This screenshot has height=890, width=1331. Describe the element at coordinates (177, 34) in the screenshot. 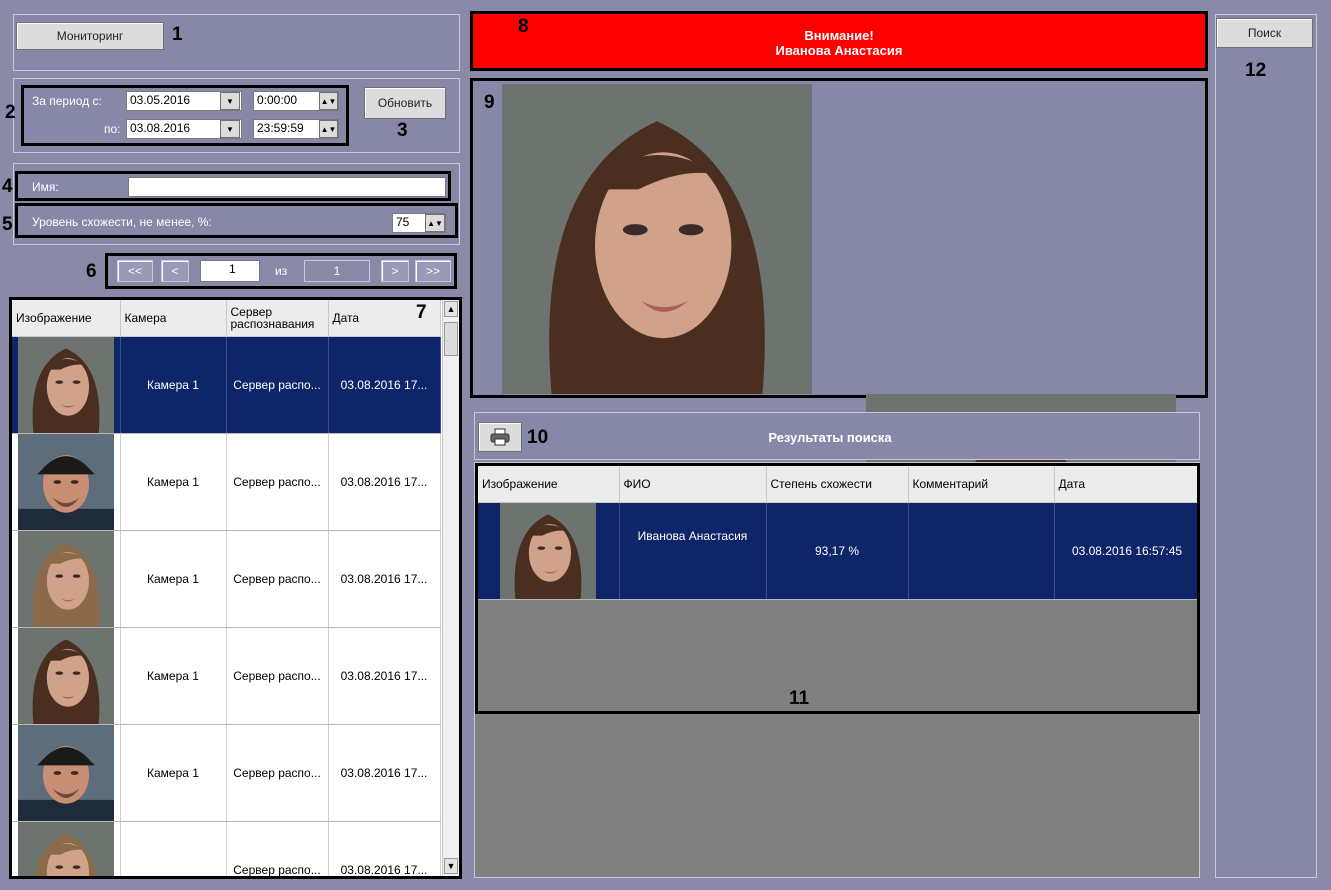

I see `callout-1: 1` at that location.